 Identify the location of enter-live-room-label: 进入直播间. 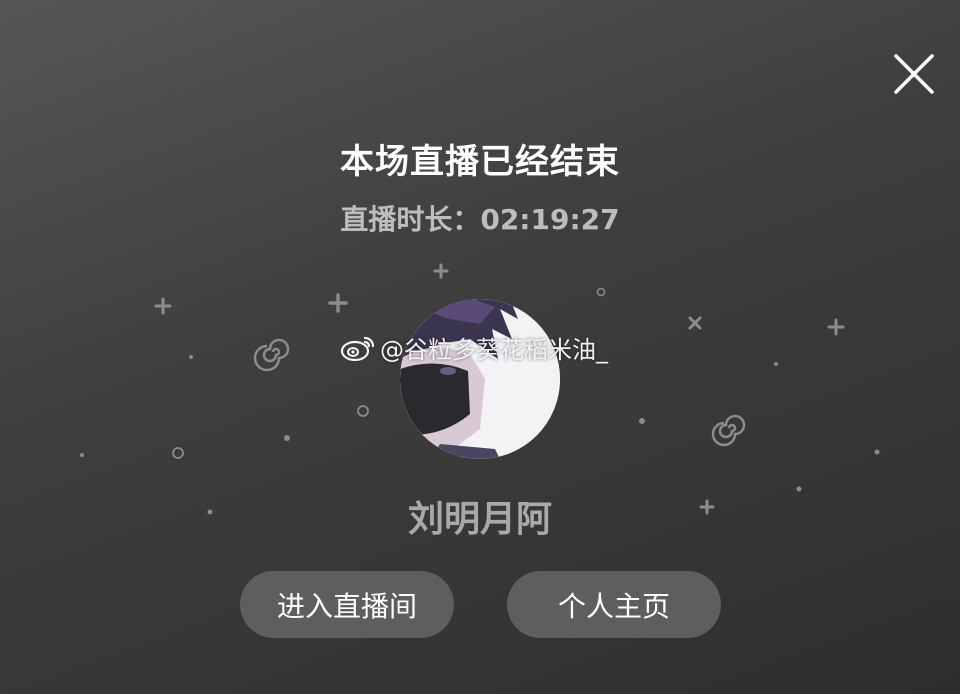
(346, 606).